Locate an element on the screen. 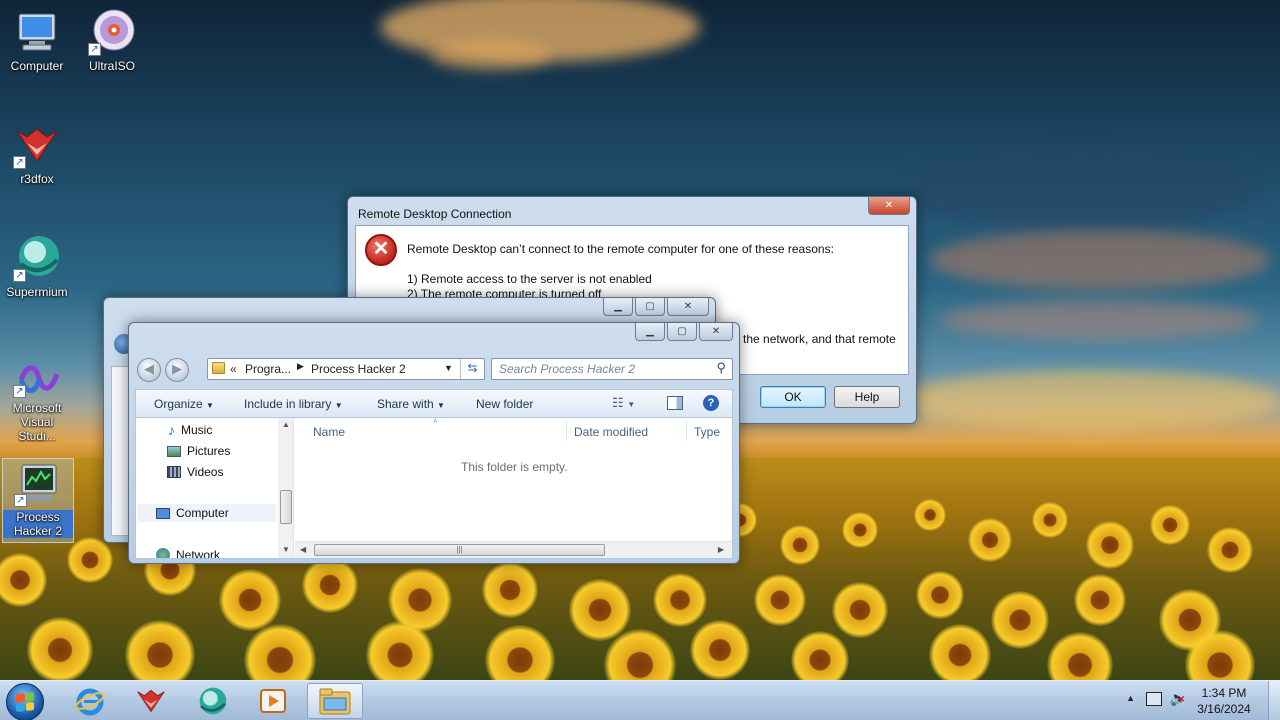 The width and height of the screenshot is (1280, 720). process-hacker-icon: ↗ is located at coordinates (38, 483).